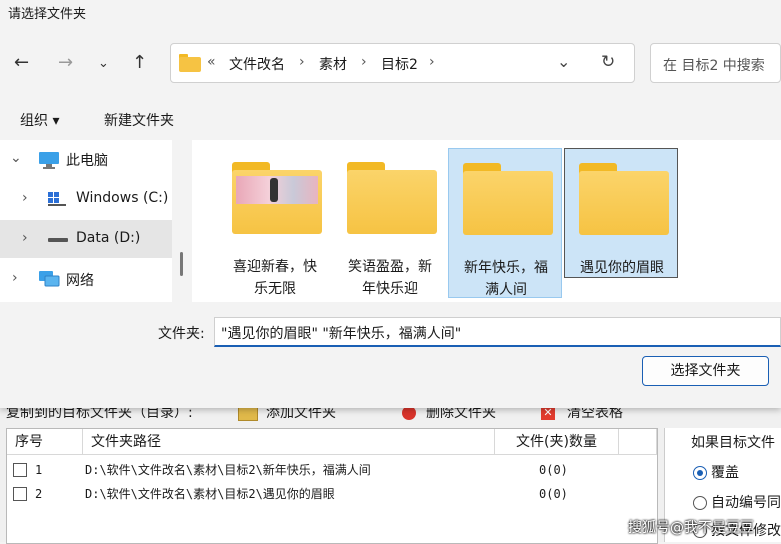 The height and width of the screenshot is (544, 781). Describe the element at coordinates (39, 470) in the screenshot. I see `row-index: 1` at that location.